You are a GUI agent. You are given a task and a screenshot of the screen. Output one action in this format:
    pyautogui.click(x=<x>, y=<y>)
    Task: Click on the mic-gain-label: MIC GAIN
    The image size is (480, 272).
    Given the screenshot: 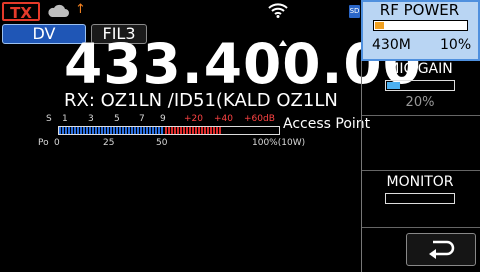 What is the action you would take?
    pyautogui.click(x=420, y=69)
    